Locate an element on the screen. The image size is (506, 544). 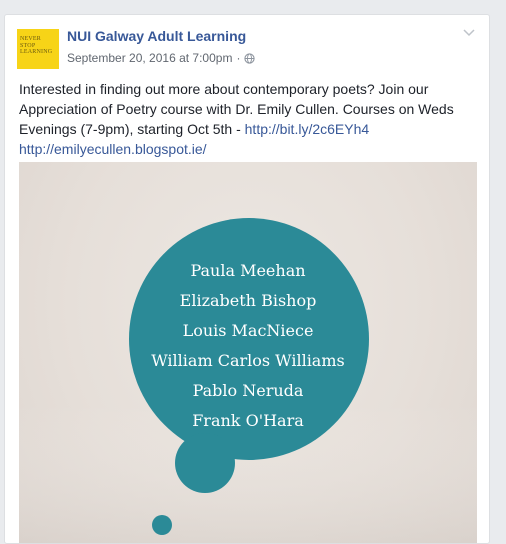
post-link-blog: http://emilyecullen.blogspot.ie/ is located at coordinates (113, 149).